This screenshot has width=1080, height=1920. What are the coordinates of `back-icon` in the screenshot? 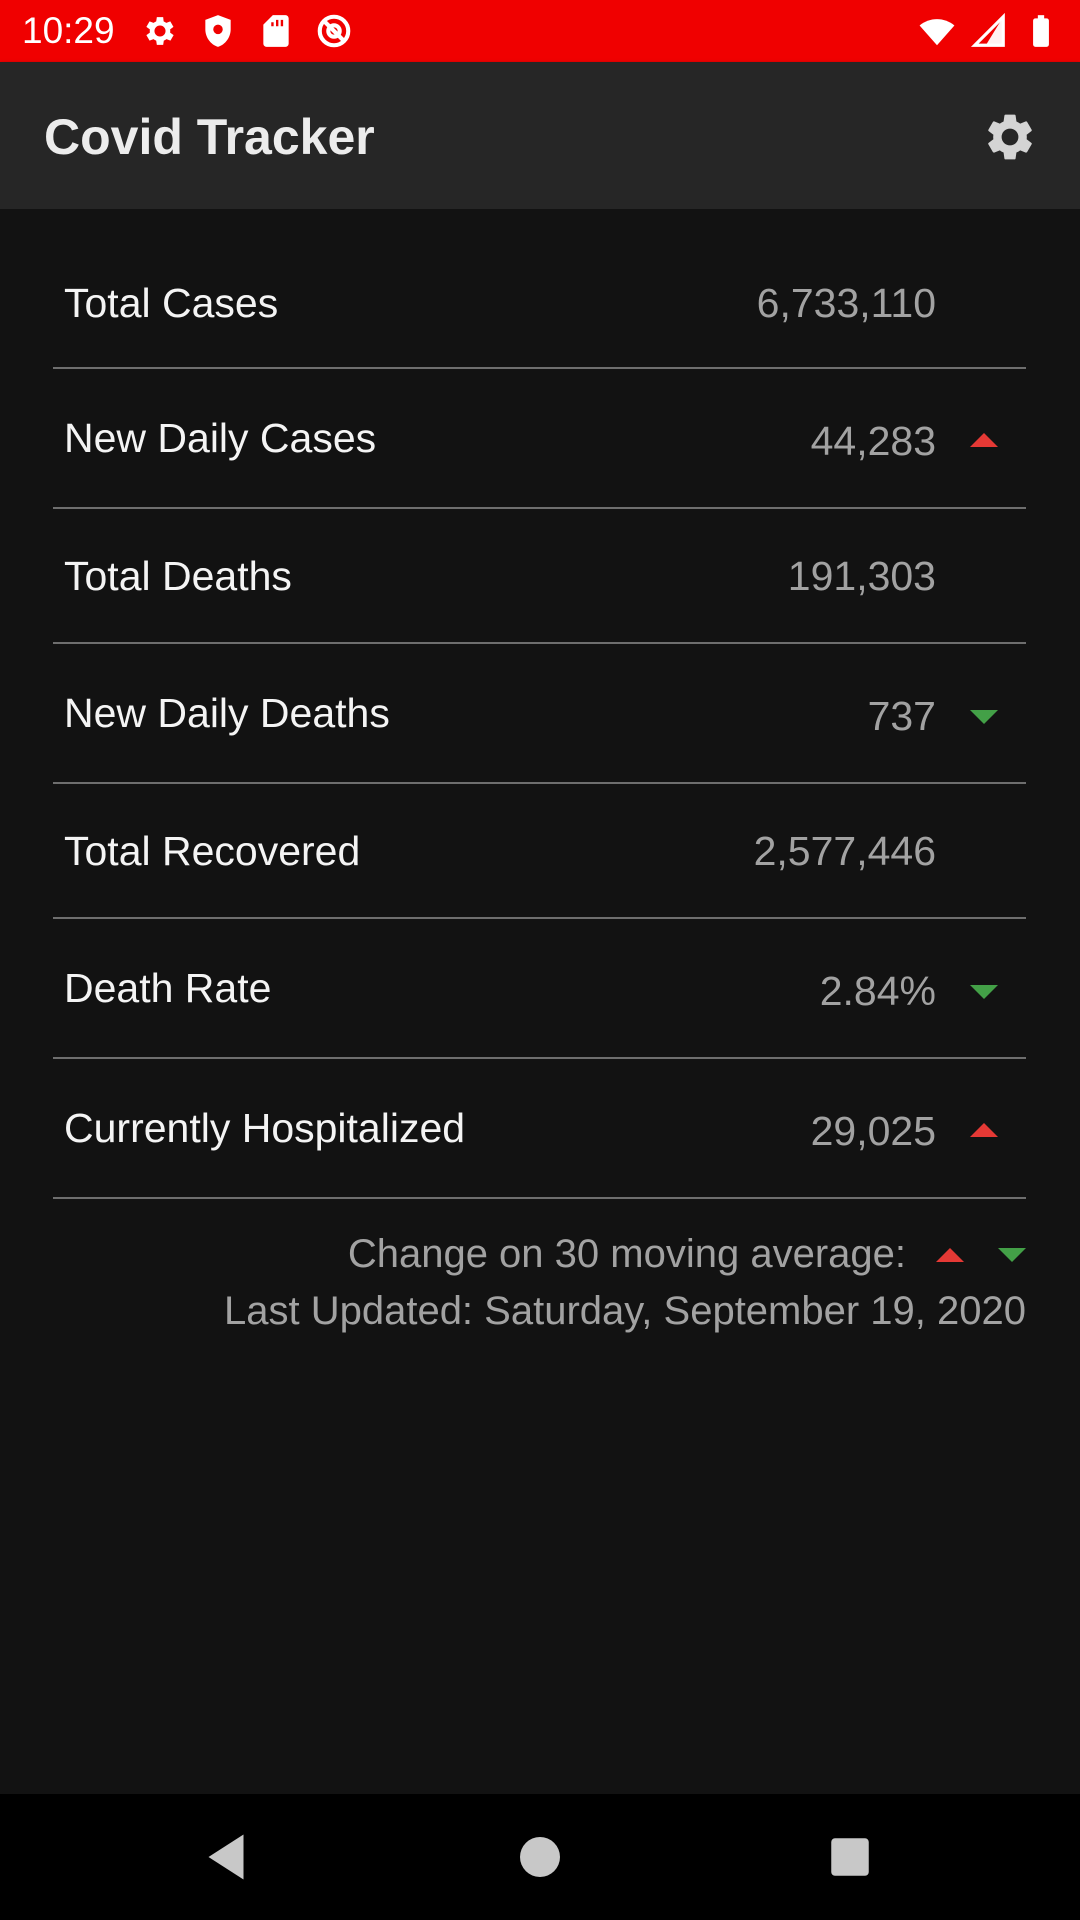 It's located at (226, 1857).